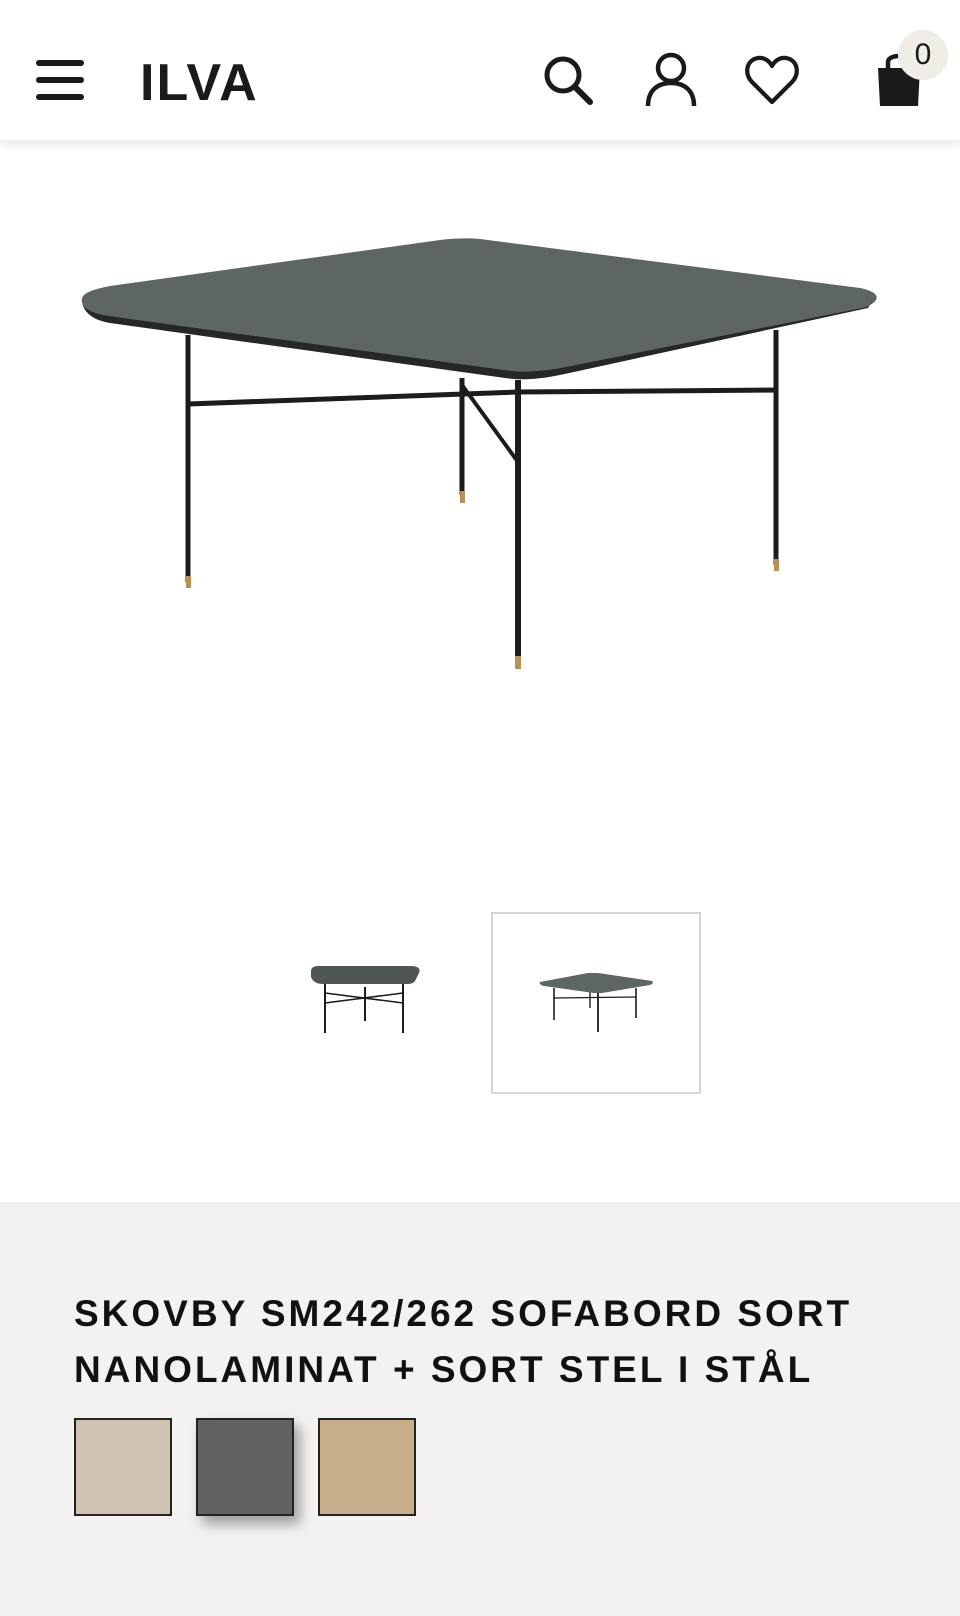 Image resolution: width=960 pixels, height=1616 pixels. What do you see at coordinates (568, 80) in the screenshot?
I see `search-icon` at bounding box center [568, 80].